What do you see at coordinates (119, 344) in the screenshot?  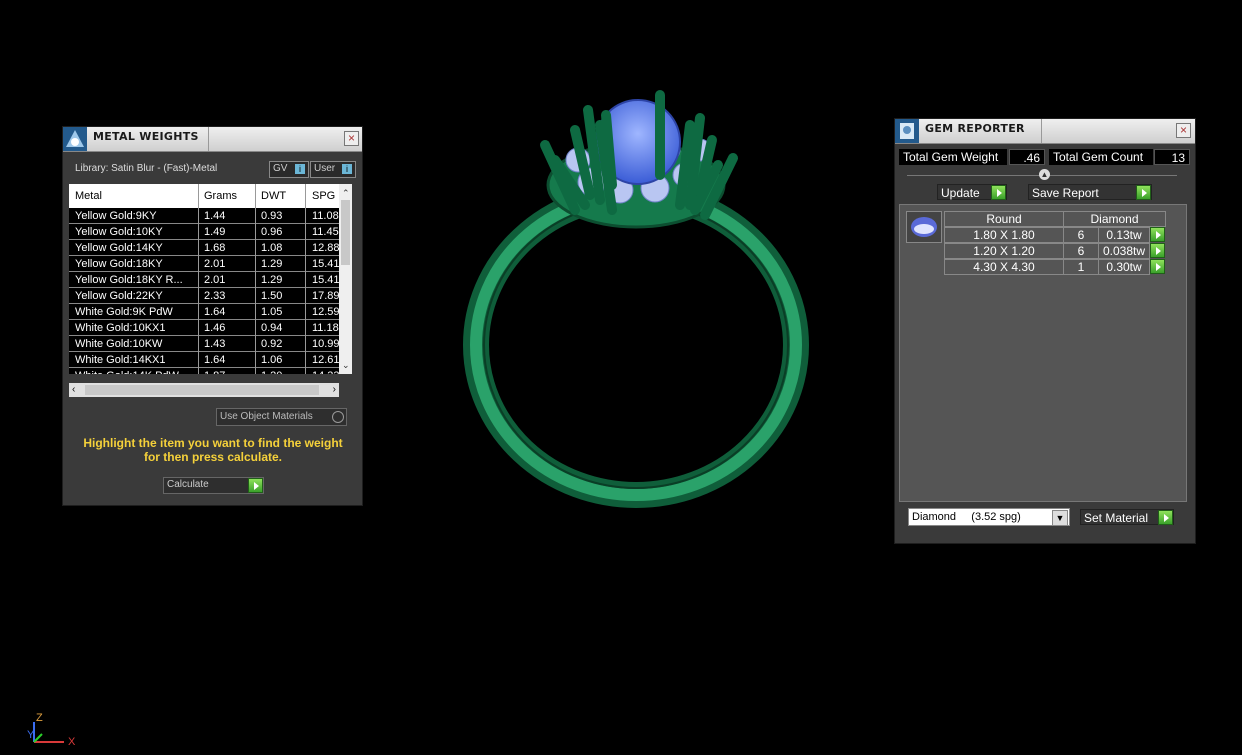 I see `metal-metal-cell: White Gold:10KW` at bounding box center [119, 344].